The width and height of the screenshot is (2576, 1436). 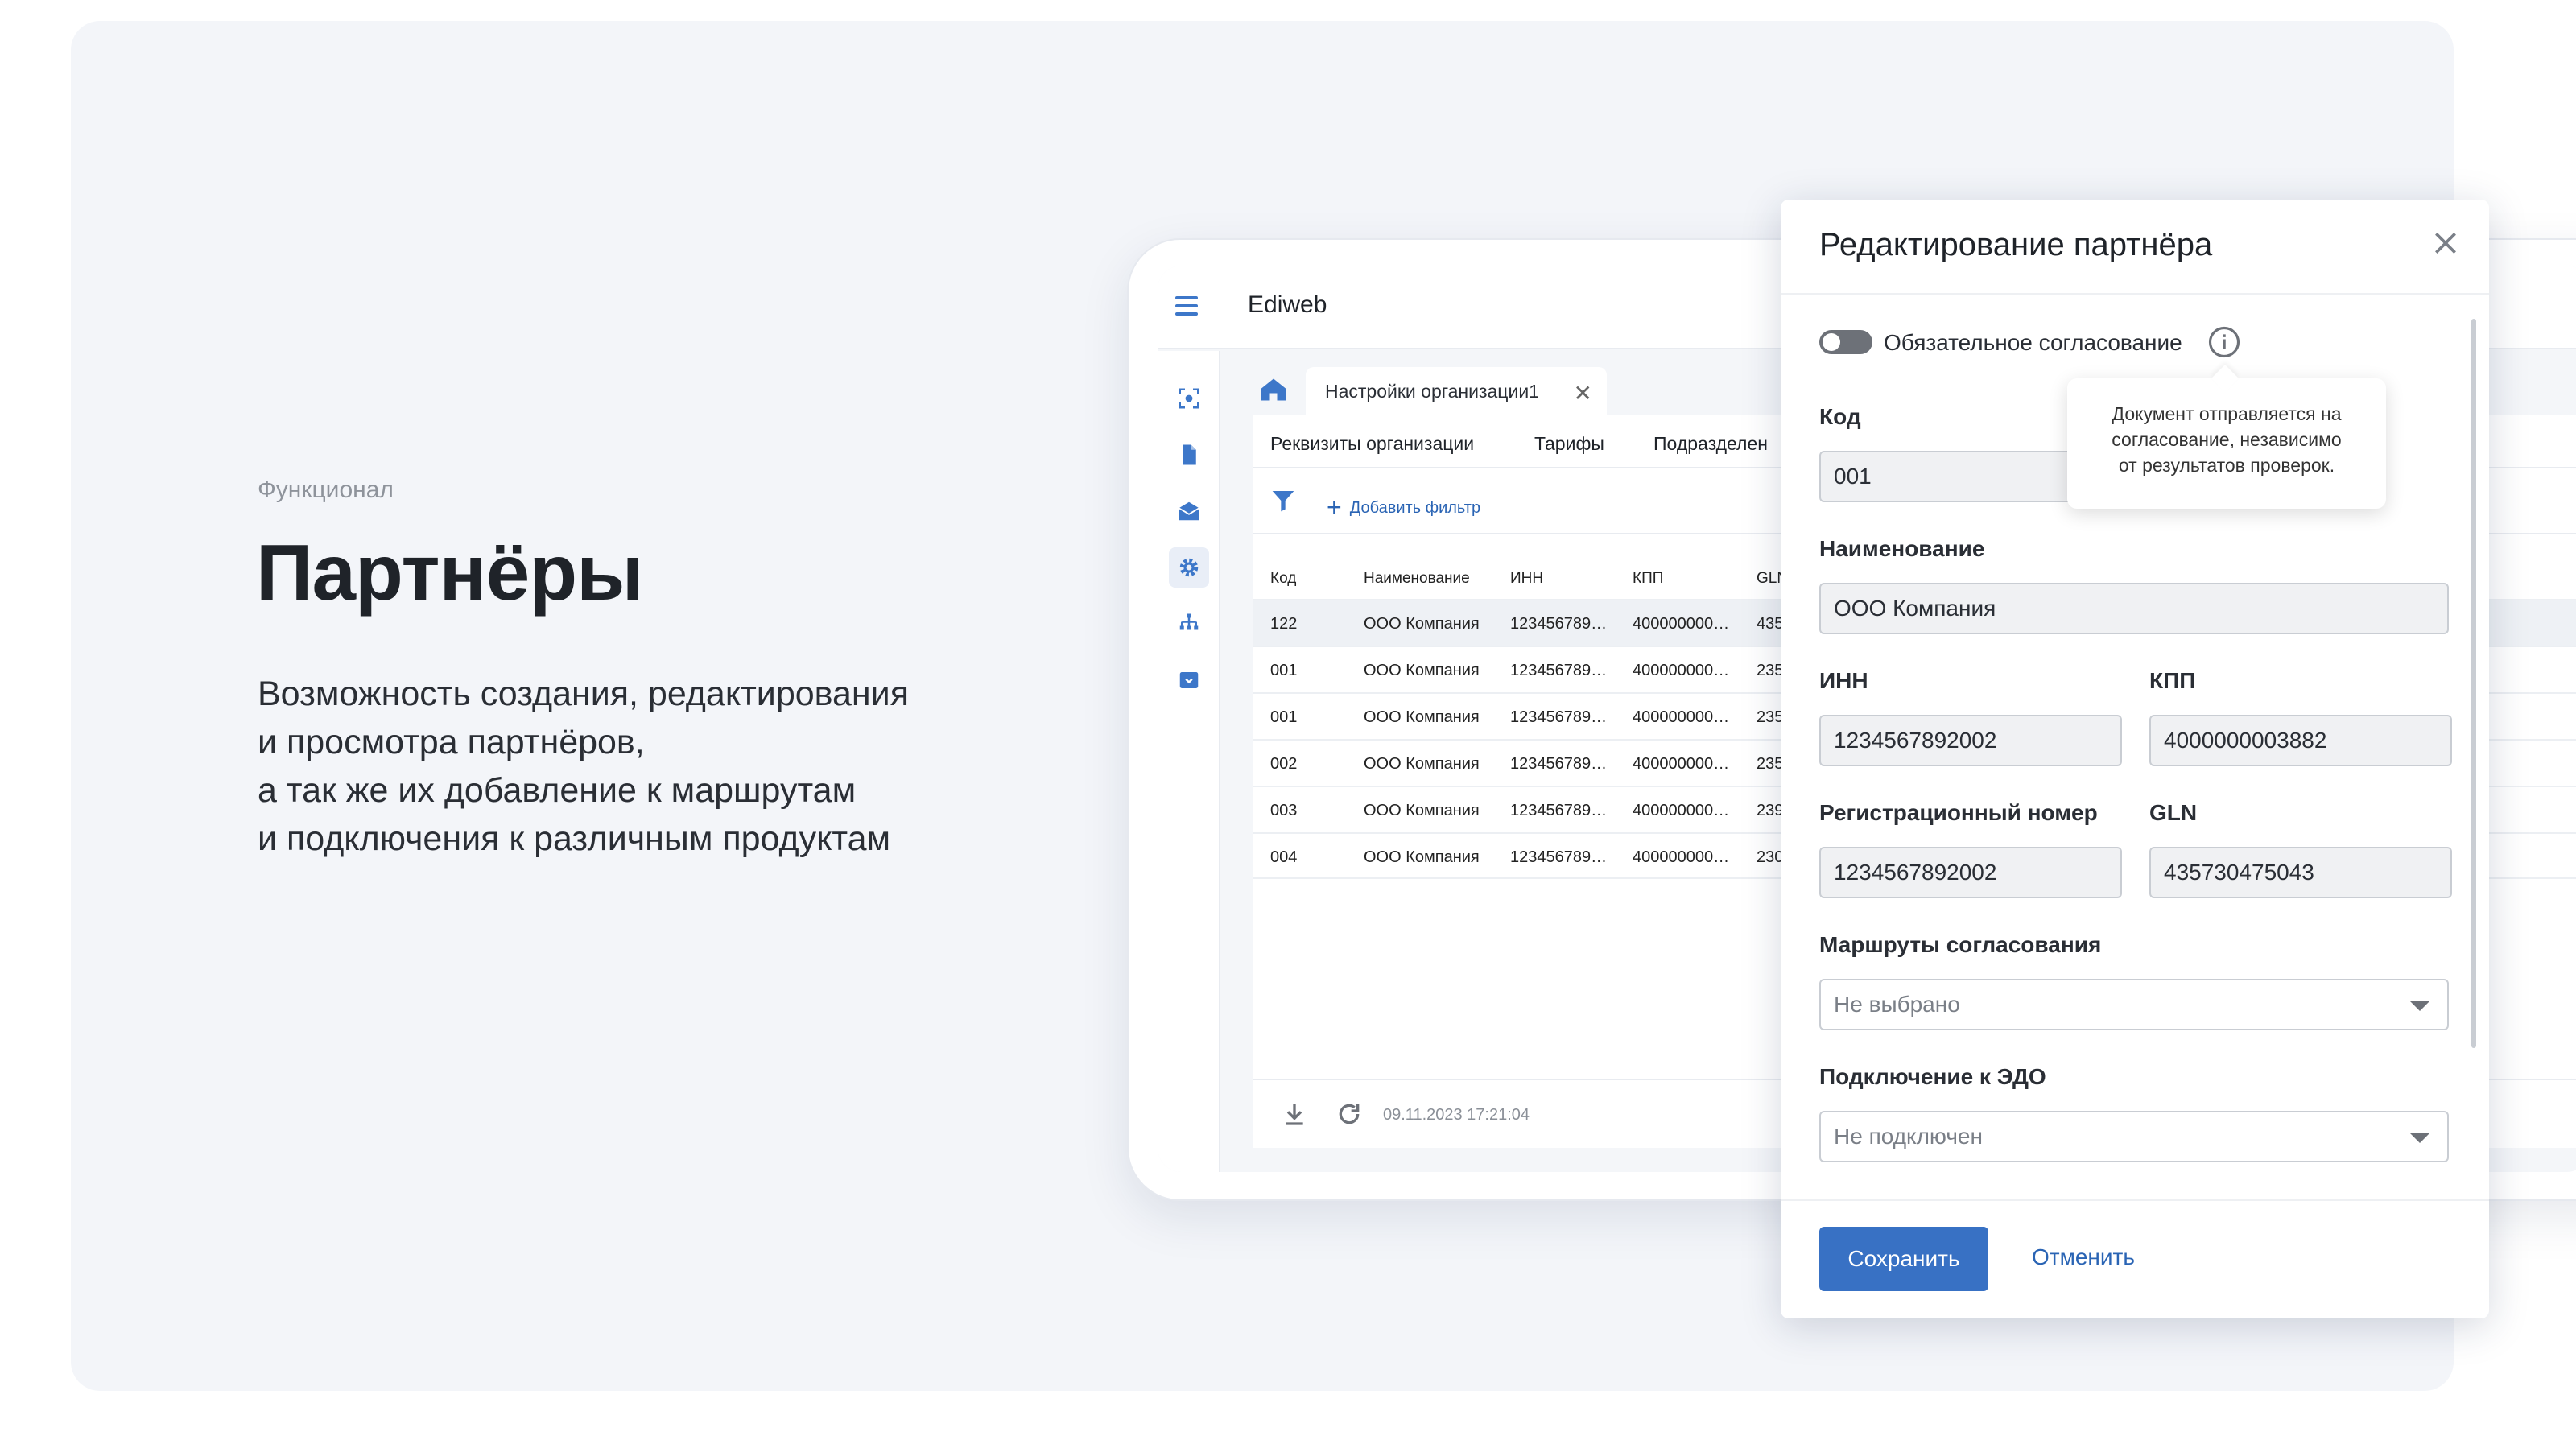 What do you see at coordinates (1456, 1115) in the screenshot?
I see `last-updated-timestamp: 09.11.2023 17:21:04` at bounding box center [1456, 1115].